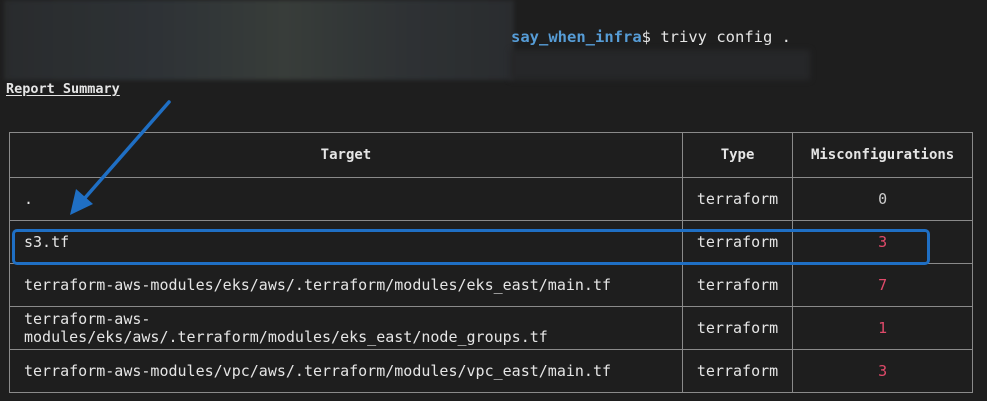 The image size is (987, 401). I want to click on redacted-area-secondary, so click(660, 65).